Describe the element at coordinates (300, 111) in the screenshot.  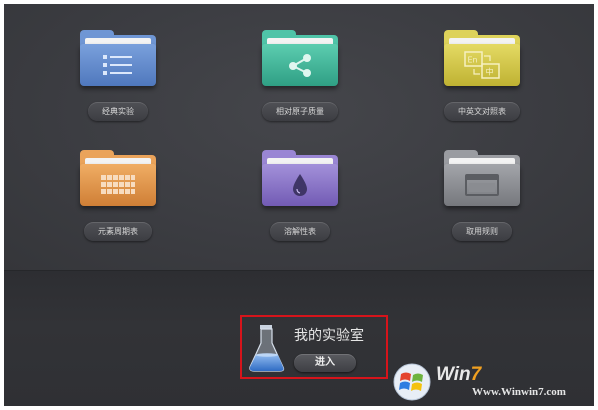
I see `folder-label: 相对原子质量` at that location.